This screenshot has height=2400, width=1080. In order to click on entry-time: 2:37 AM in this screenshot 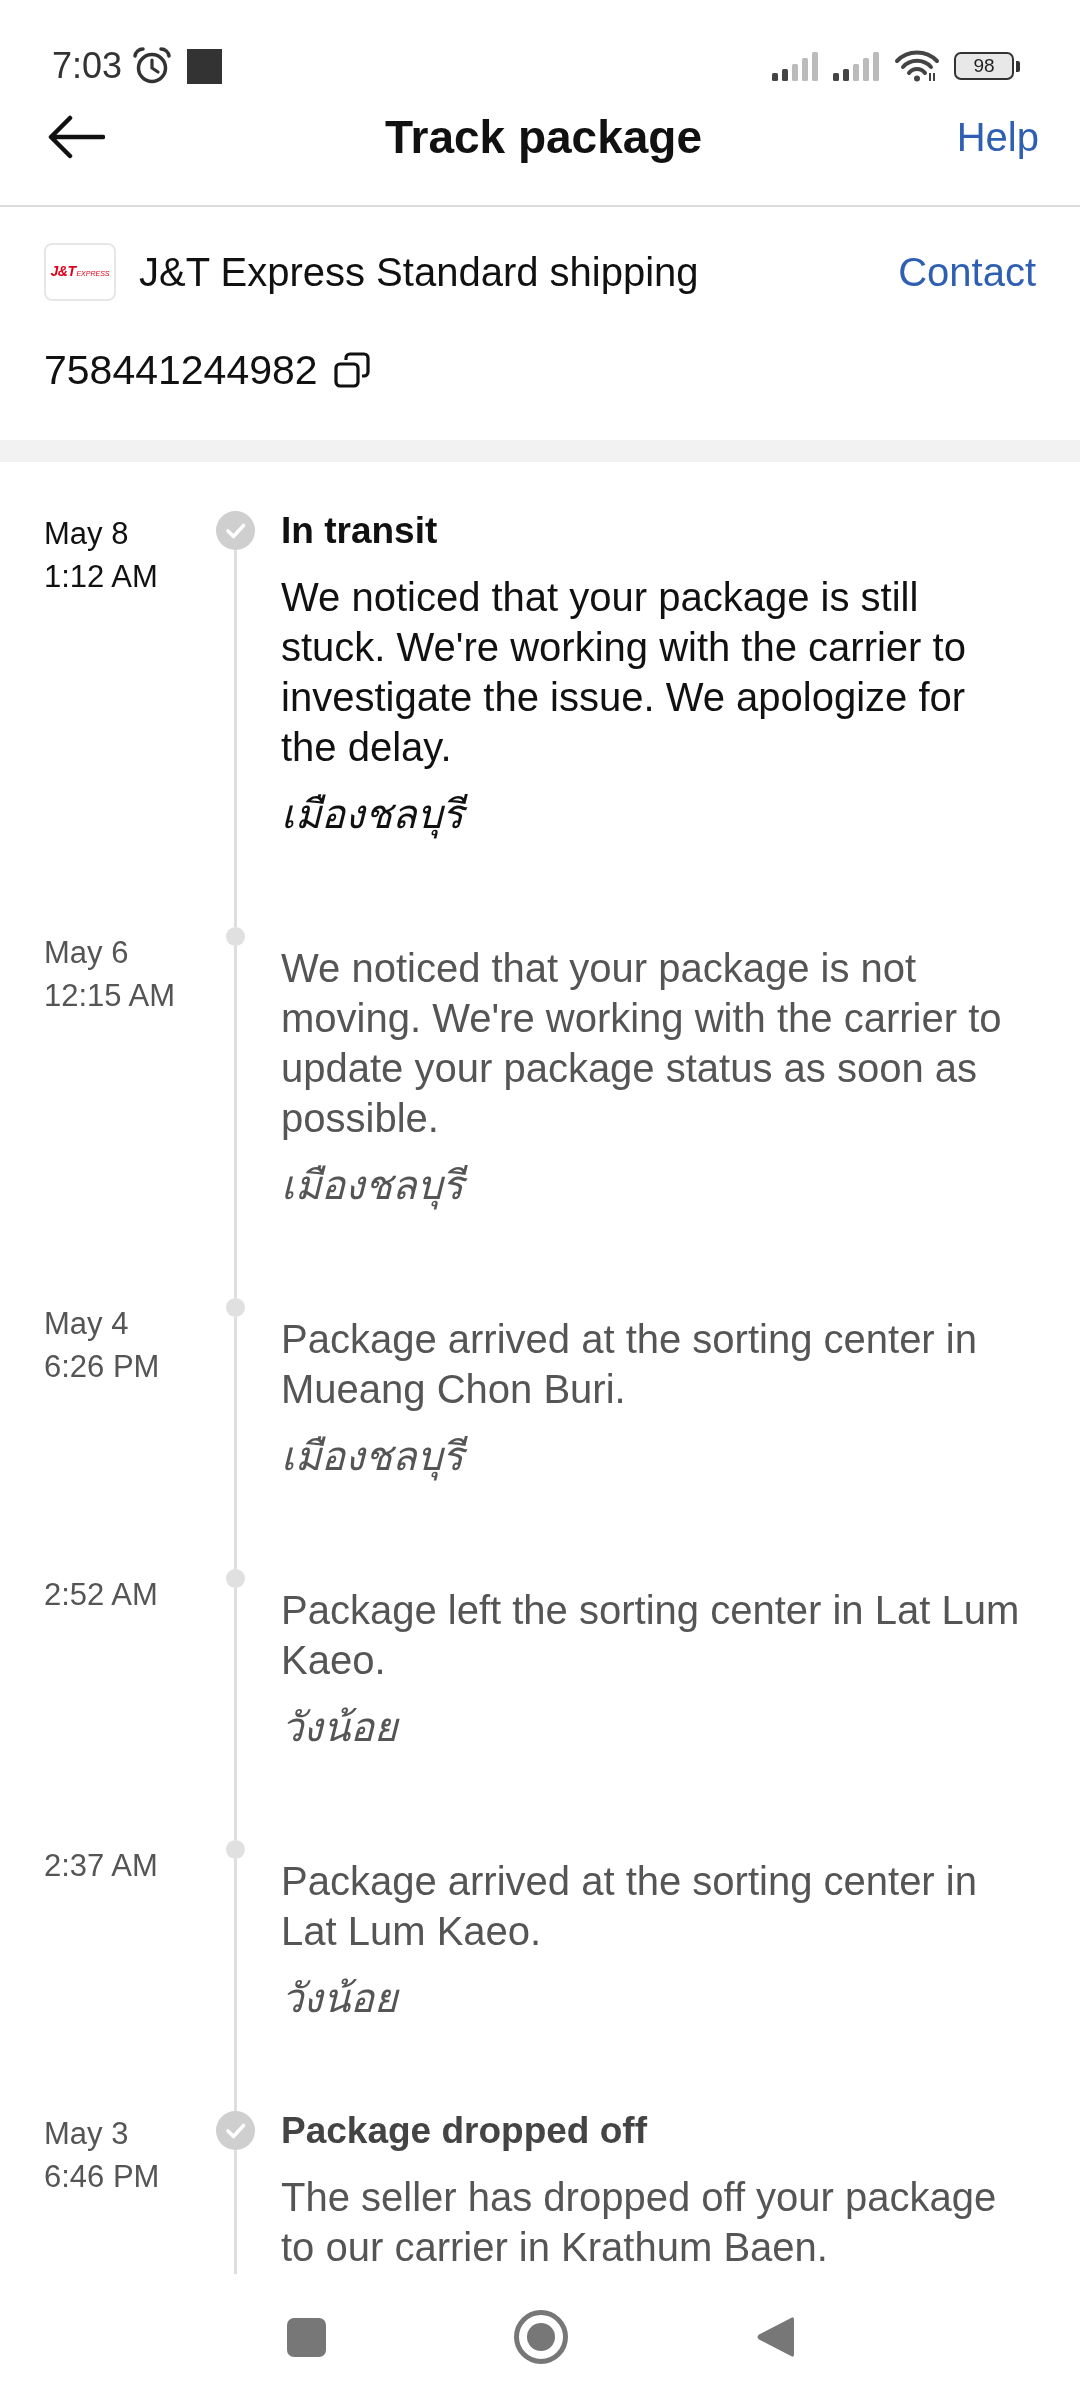, I will do `click(101, 1866)`.